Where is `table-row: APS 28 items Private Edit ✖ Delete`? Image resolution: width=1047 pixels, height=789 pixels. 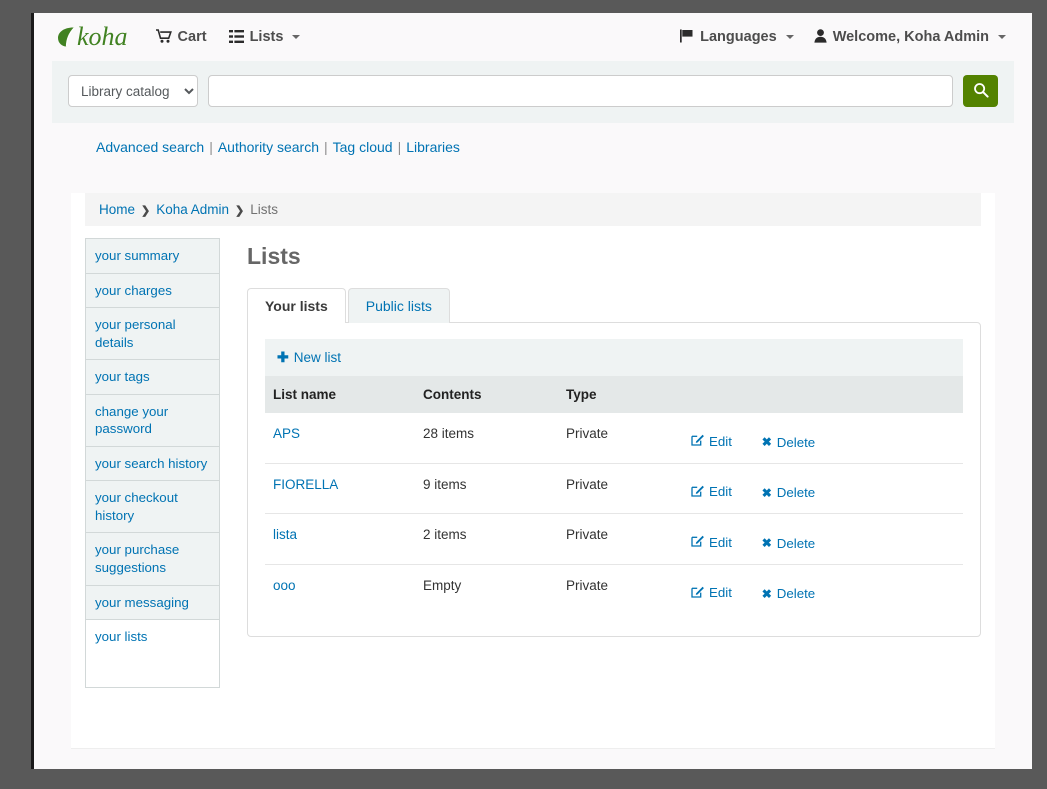
table-row: APS 28 items Private Edit ✖ Delete is located at coordinates (614, 438).